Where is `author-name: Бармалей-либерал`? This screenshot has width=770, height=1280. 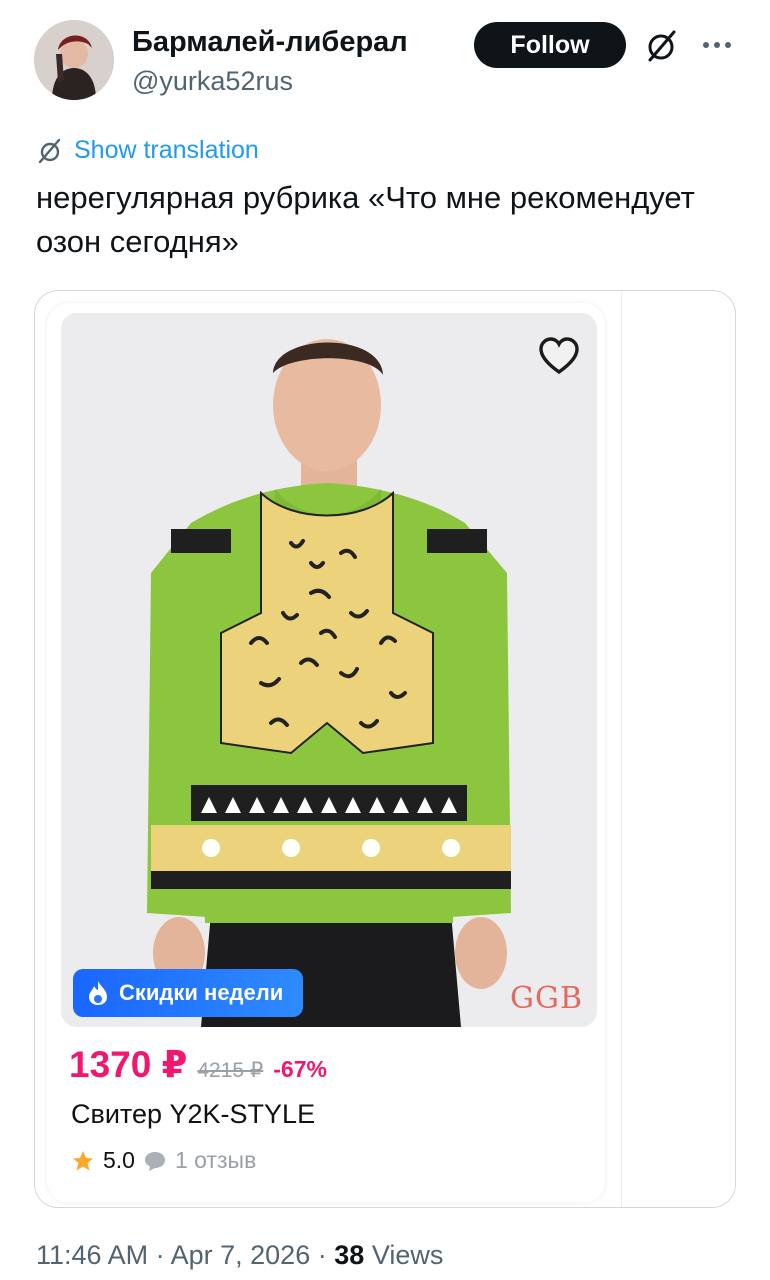 author-name: Бармалей-либерал is located at coordinates (270, 42).